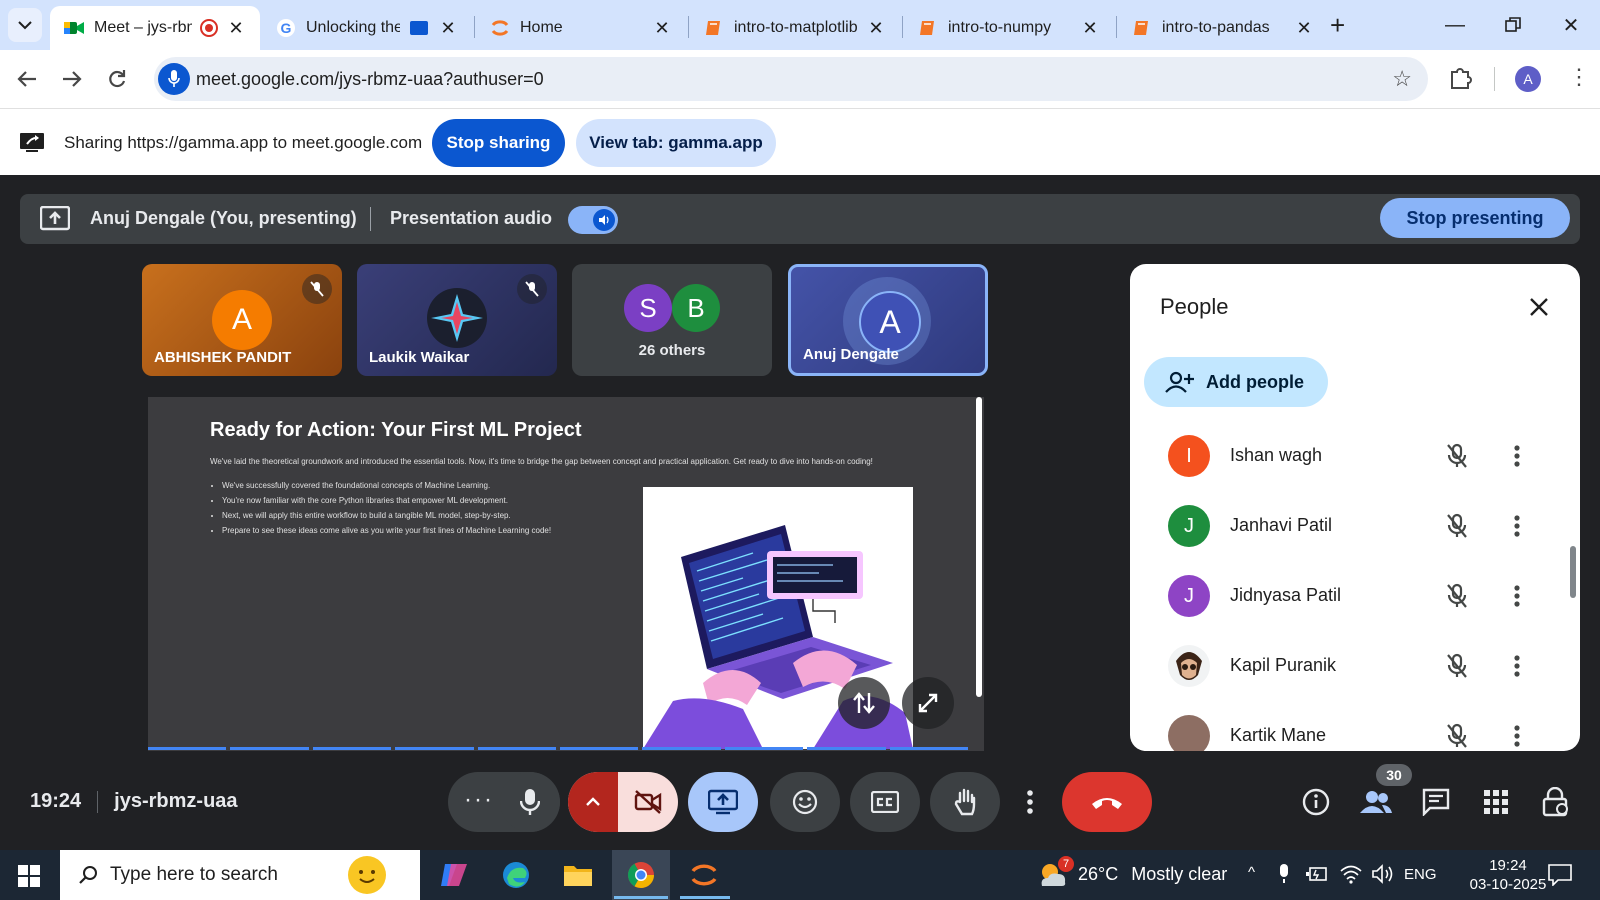 The image size is (1600, 900). What do you see at coordinates (1351, 876) in the screenshot?
I see `wifi-icon` at bounding box center [1351, 876].